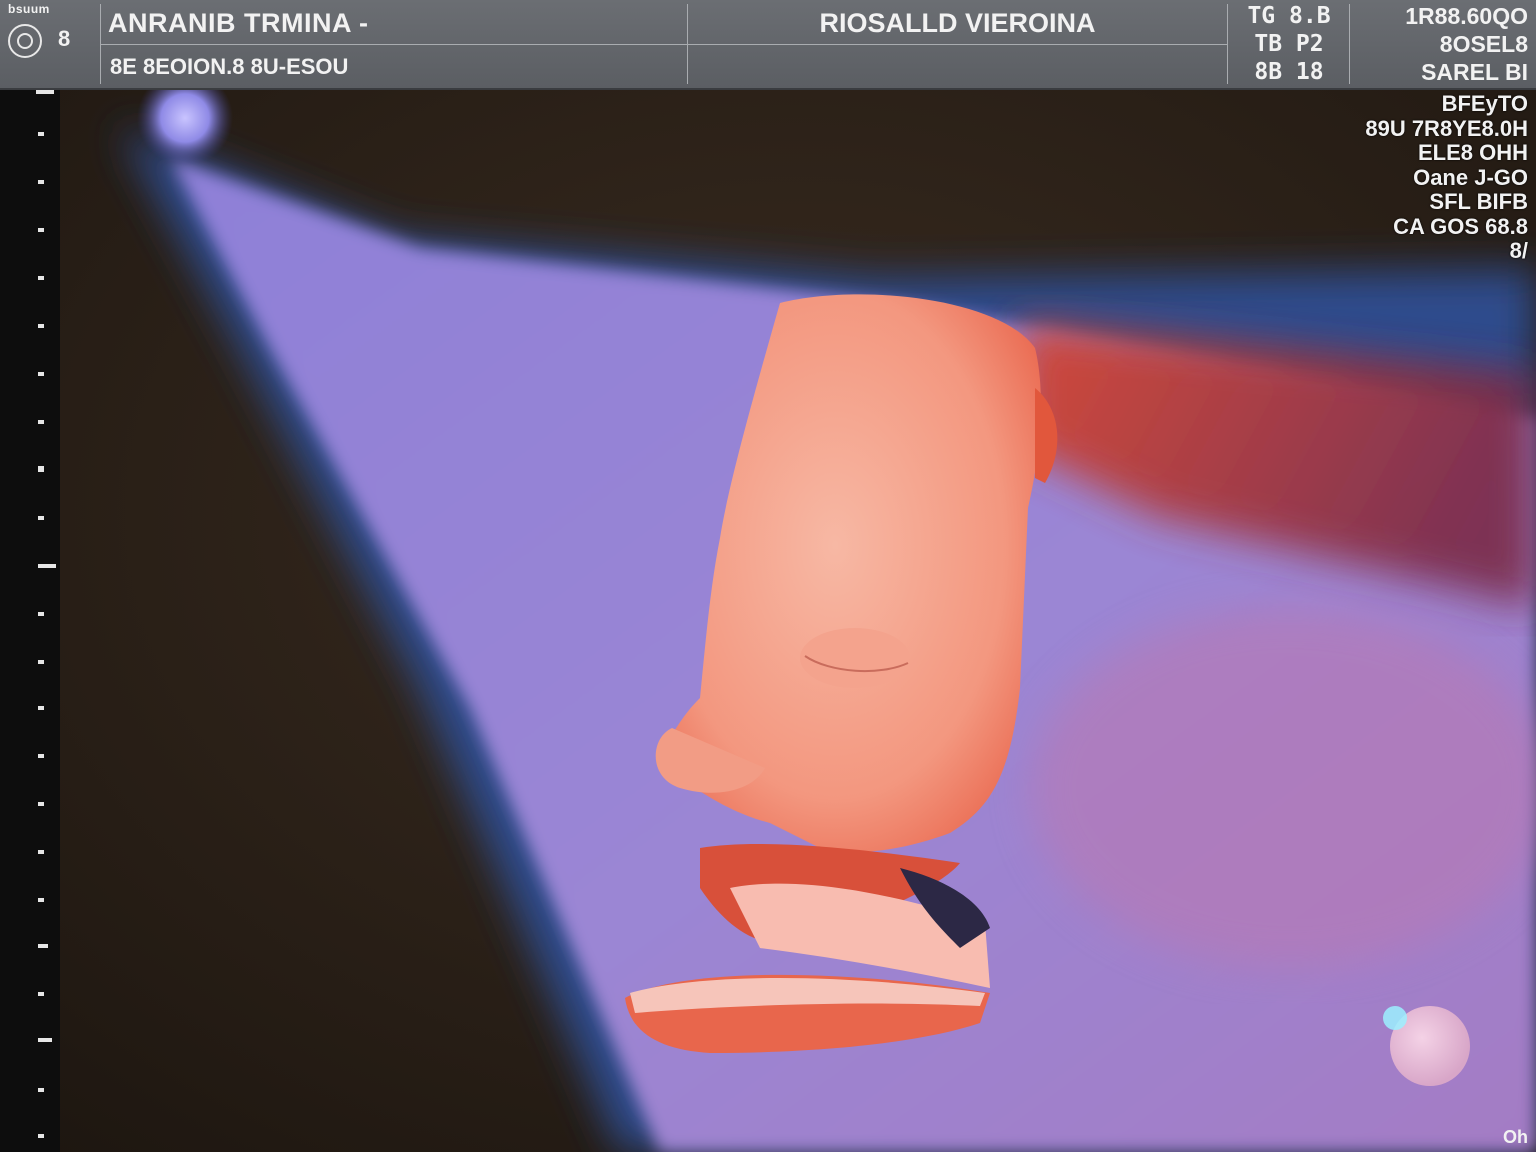 The image size is (1536, 1152). I want to click on date-block: 1R88.60QO 8OSEL8 SAREL BI, so click(1466, 44).